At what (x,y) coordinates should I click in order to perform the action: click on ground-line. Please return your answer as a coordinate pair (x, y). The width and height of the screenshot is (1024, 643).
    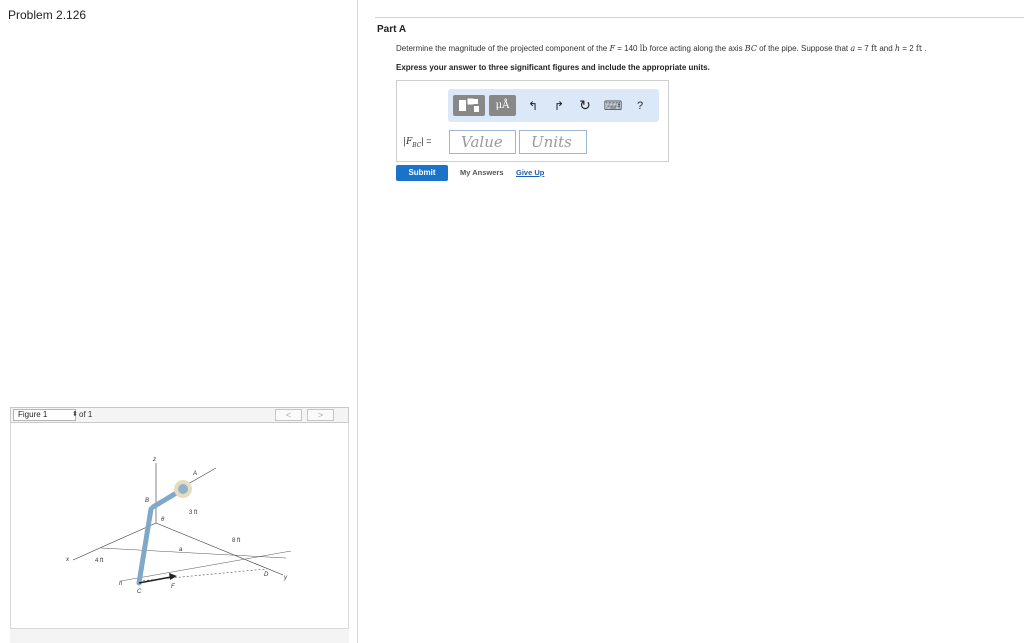
    Looking at the image, I should click on (193, 553).